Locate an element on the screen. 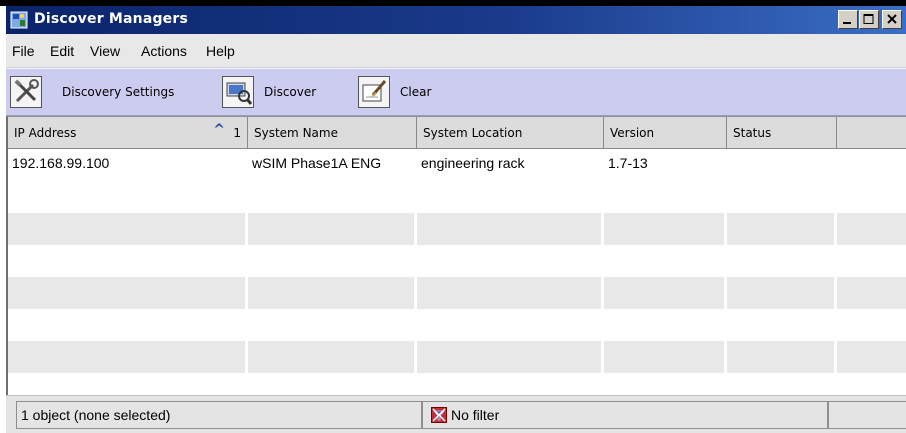  column-header-label: Version is located at coordinates (632, 133).